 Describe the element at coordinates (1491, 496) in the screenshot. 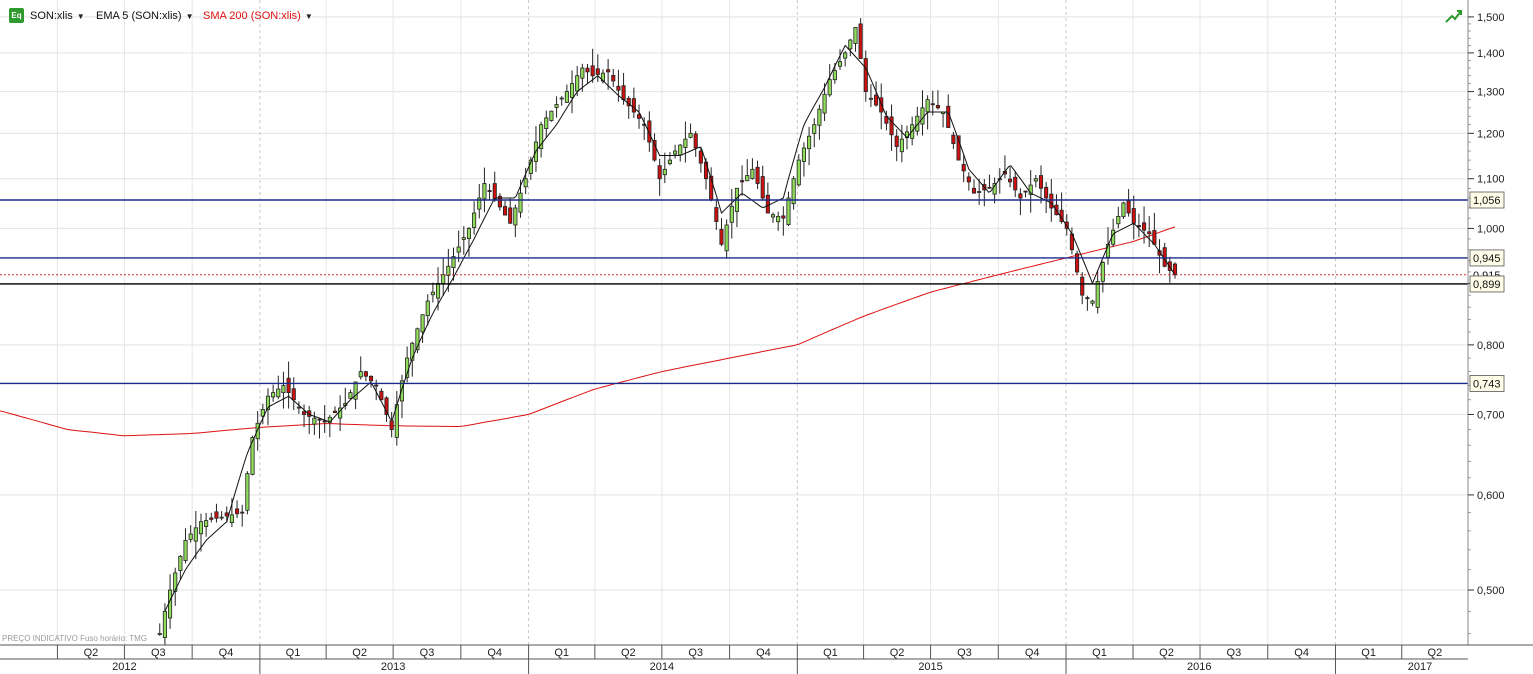

I see `y-tick-label: 0,600` at that location.